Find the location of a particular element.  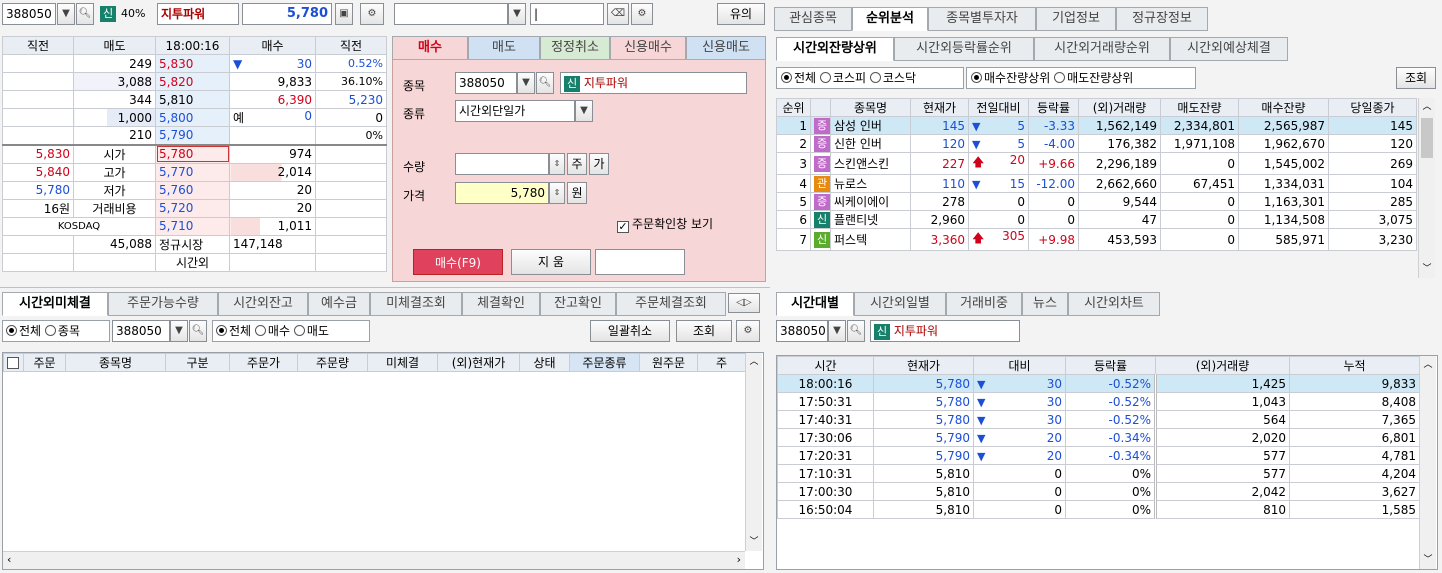

ask-price: 5,820 is located at coordinates (192, 81).